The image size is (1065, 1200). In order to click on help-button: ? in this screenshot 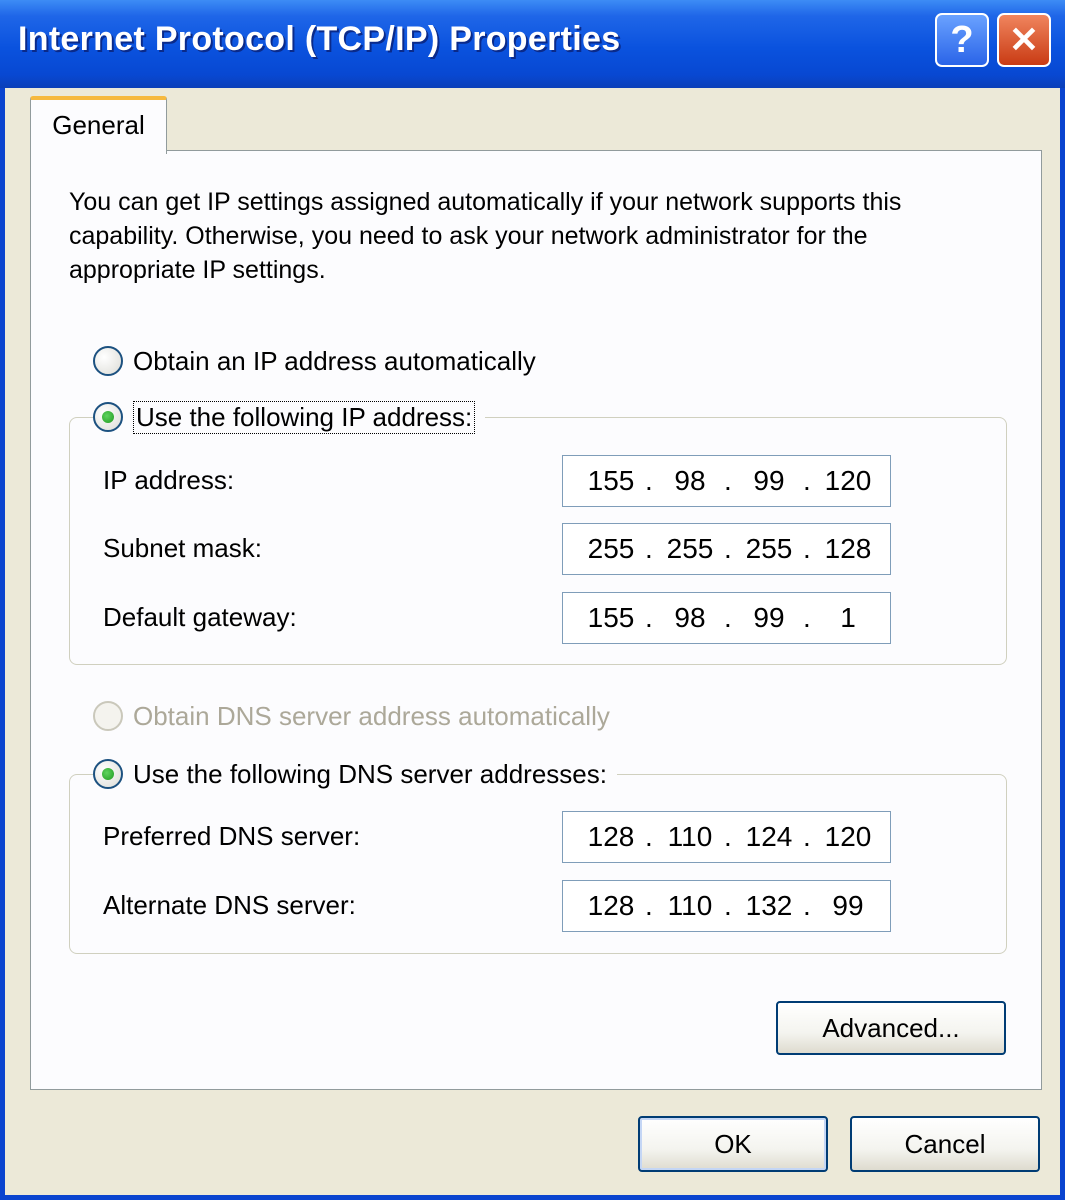, I will do `click(962, 40)`.